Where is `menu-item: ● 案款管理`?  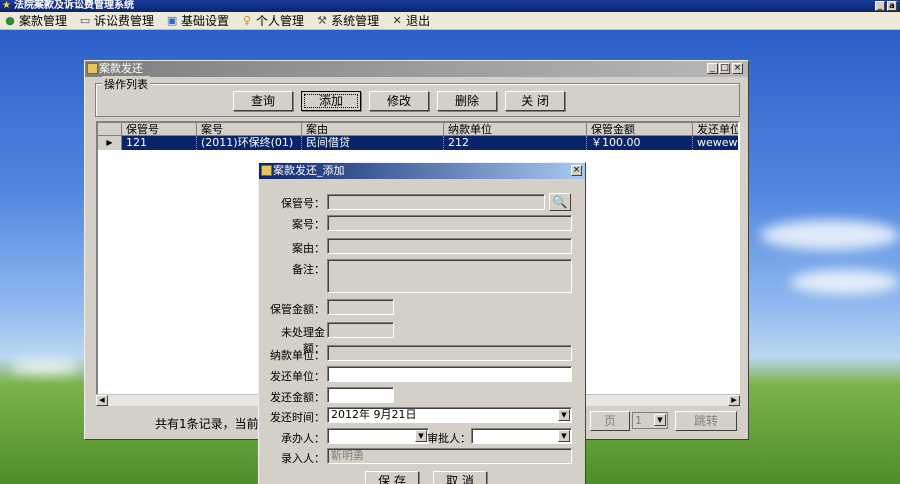 menu-item: ● 案款管理 is located at coordinates (35, 20).